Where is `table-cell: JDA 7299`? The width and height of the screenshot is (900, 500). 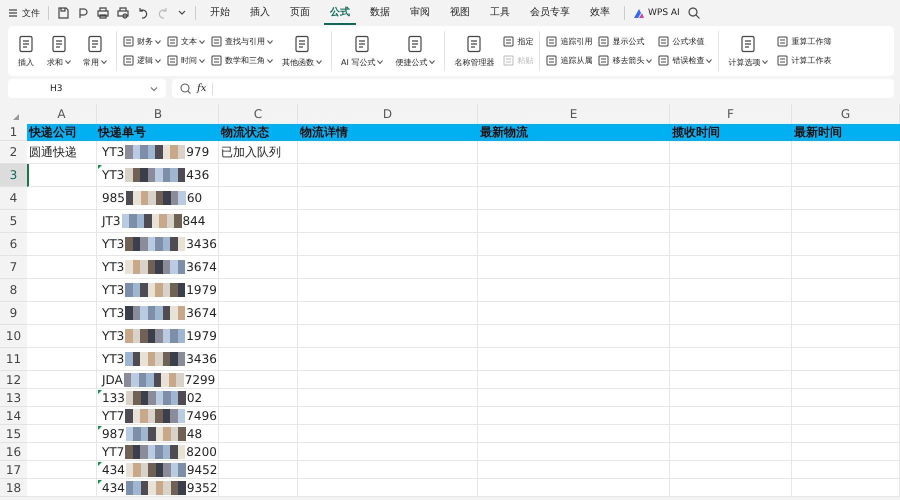
table-cell: JDA 7299 is located at coordinates (158, 380).